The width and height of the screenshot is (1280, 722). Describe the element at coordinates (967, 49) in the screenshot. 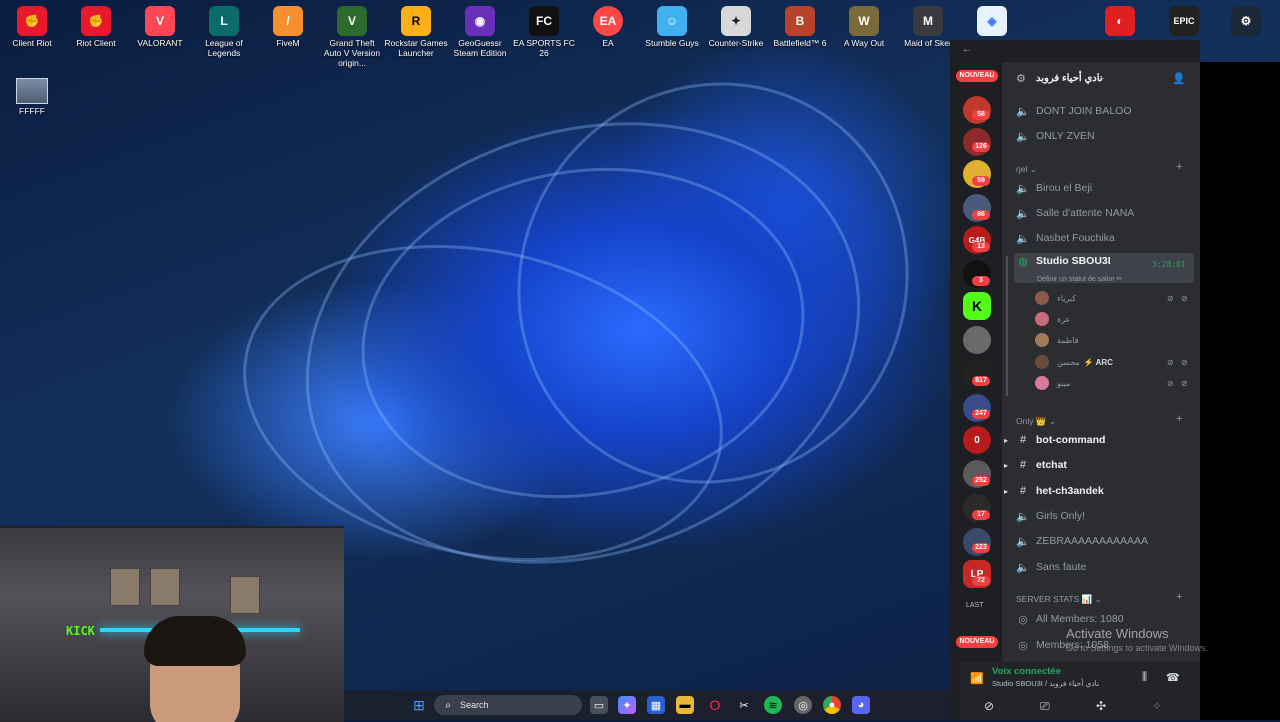

I see `back-arrow-icon: ←` at that location.